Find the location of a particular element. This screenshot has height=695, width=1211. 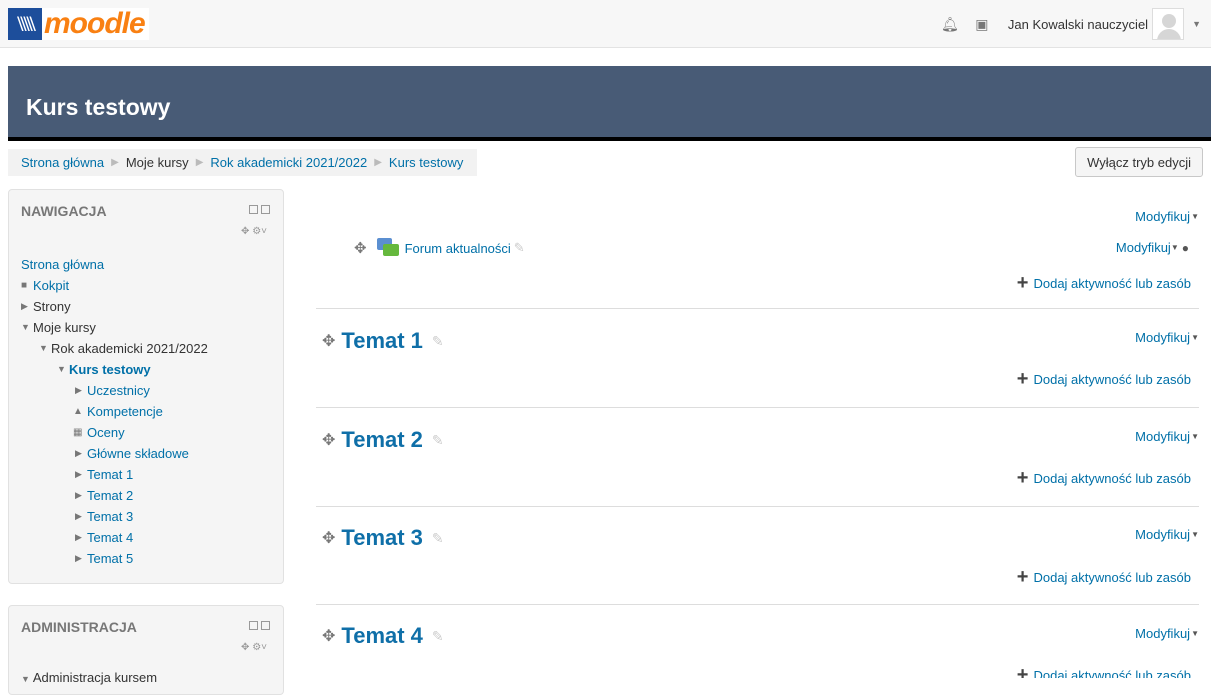

nav-item-general: Główne składowe is located at coordinates (138, 453).